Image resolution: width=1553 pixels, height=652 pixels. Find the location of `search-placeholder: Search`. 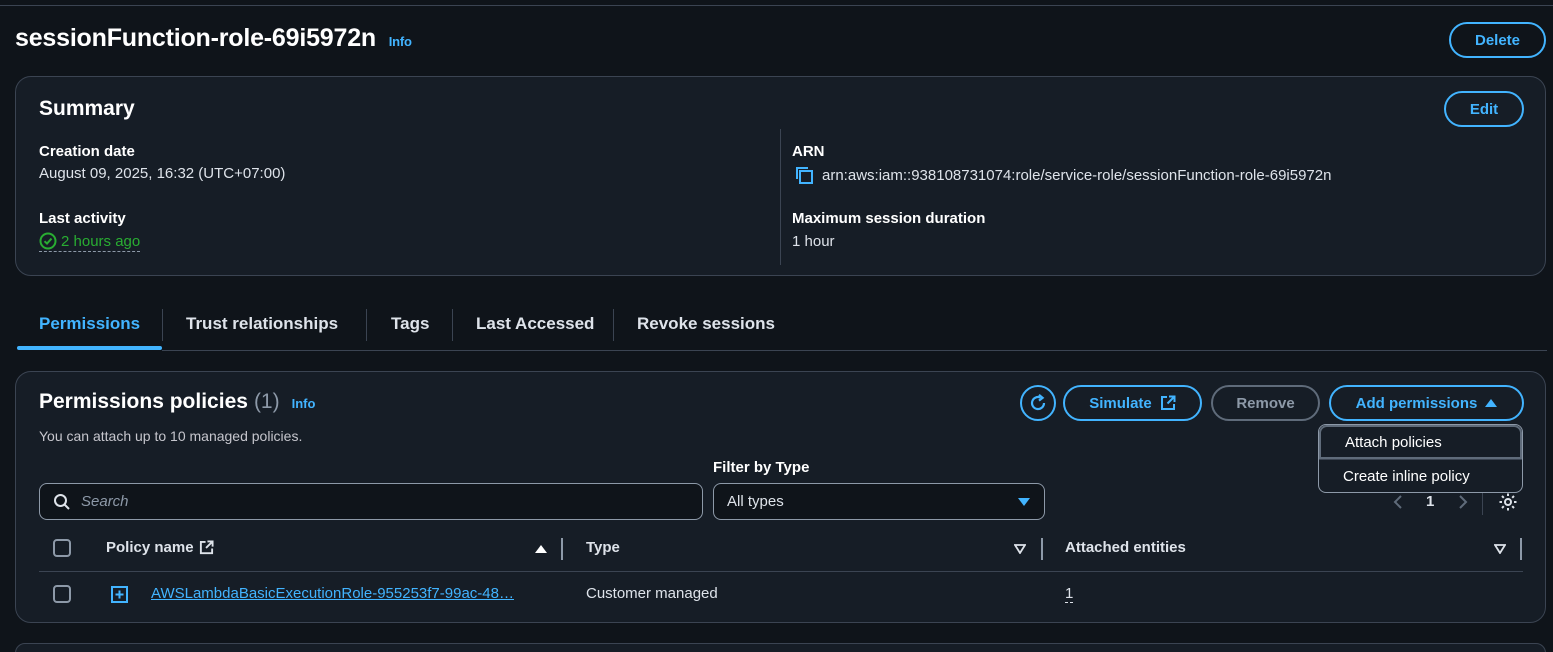

search-placeholder: Search is located at coordinates (105, 501).